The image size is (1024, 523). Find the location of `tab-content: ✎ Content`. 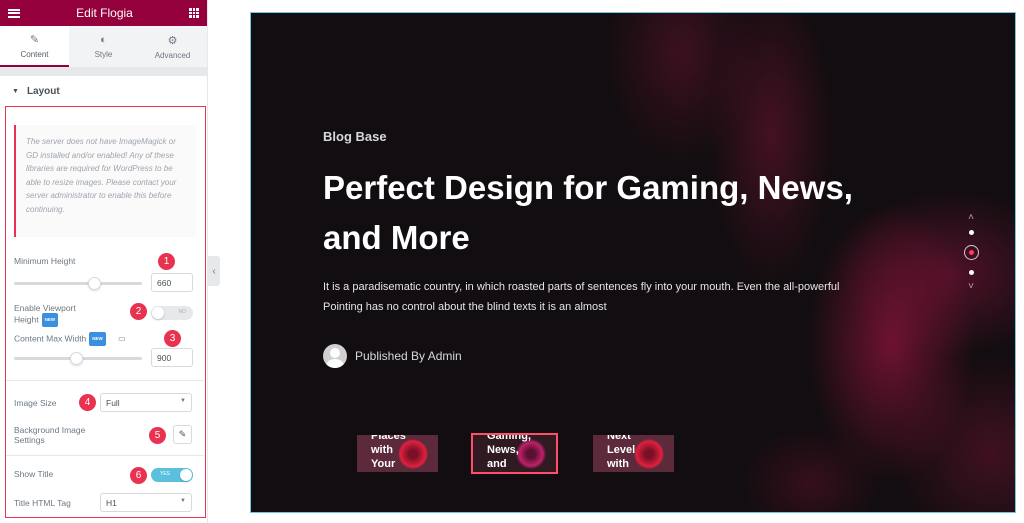

tab-content: ✎ Content is located at coordinates (34, 46).